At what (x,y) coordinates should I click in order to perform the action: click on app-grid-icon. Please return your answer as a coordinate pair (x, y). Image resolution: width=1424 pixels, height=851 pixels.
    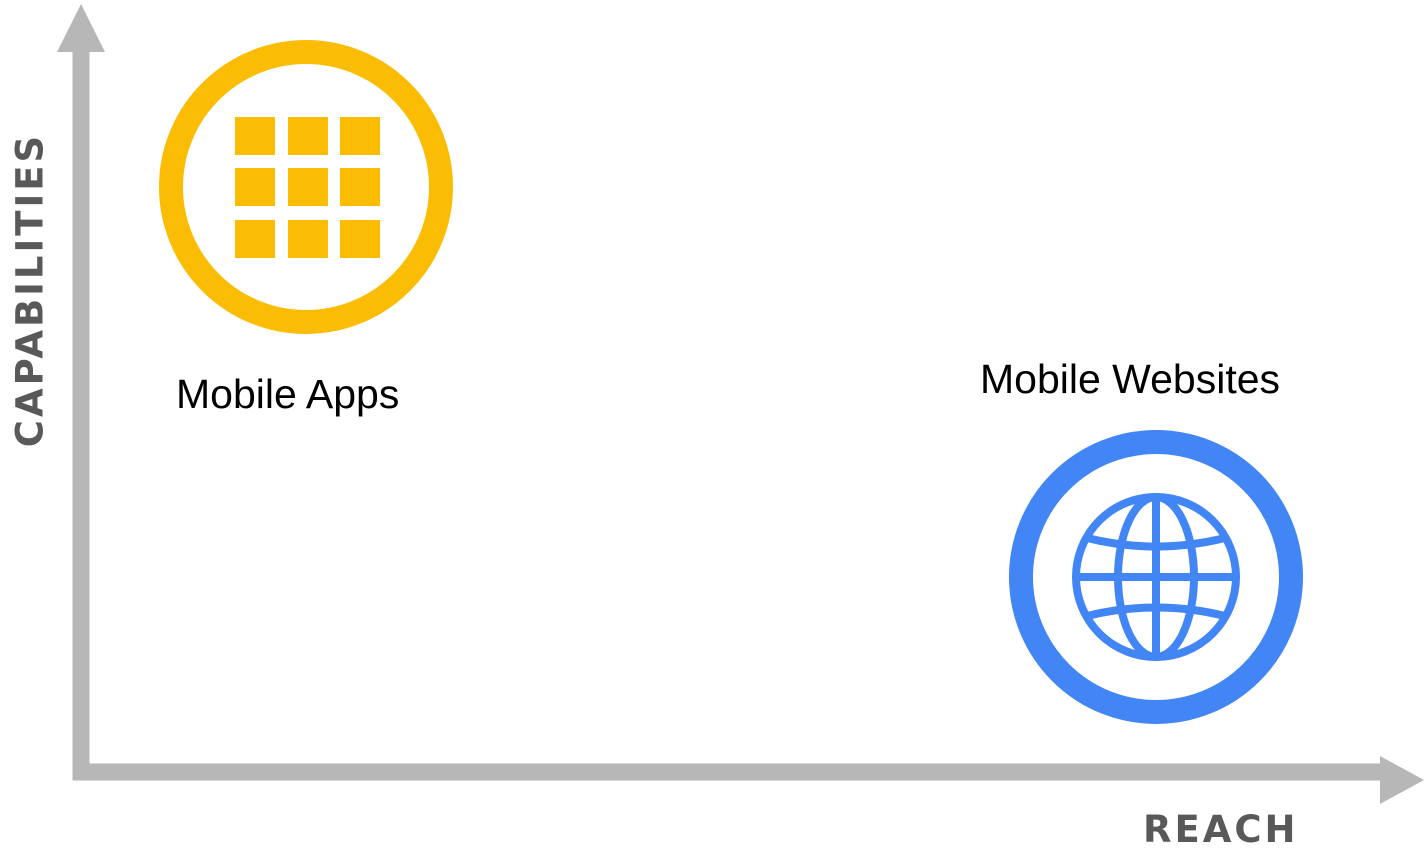
    Looking at the image, I should click on (307, 187).